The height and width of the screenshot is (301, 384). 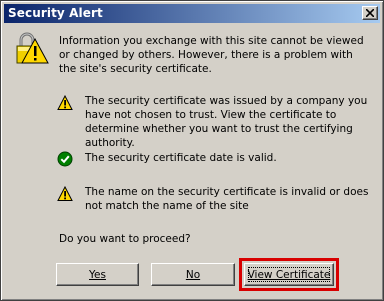 What do you see at coordinates (65, 159) in the screenshot?
I see `check-icon` at bounding box center [65, 159].